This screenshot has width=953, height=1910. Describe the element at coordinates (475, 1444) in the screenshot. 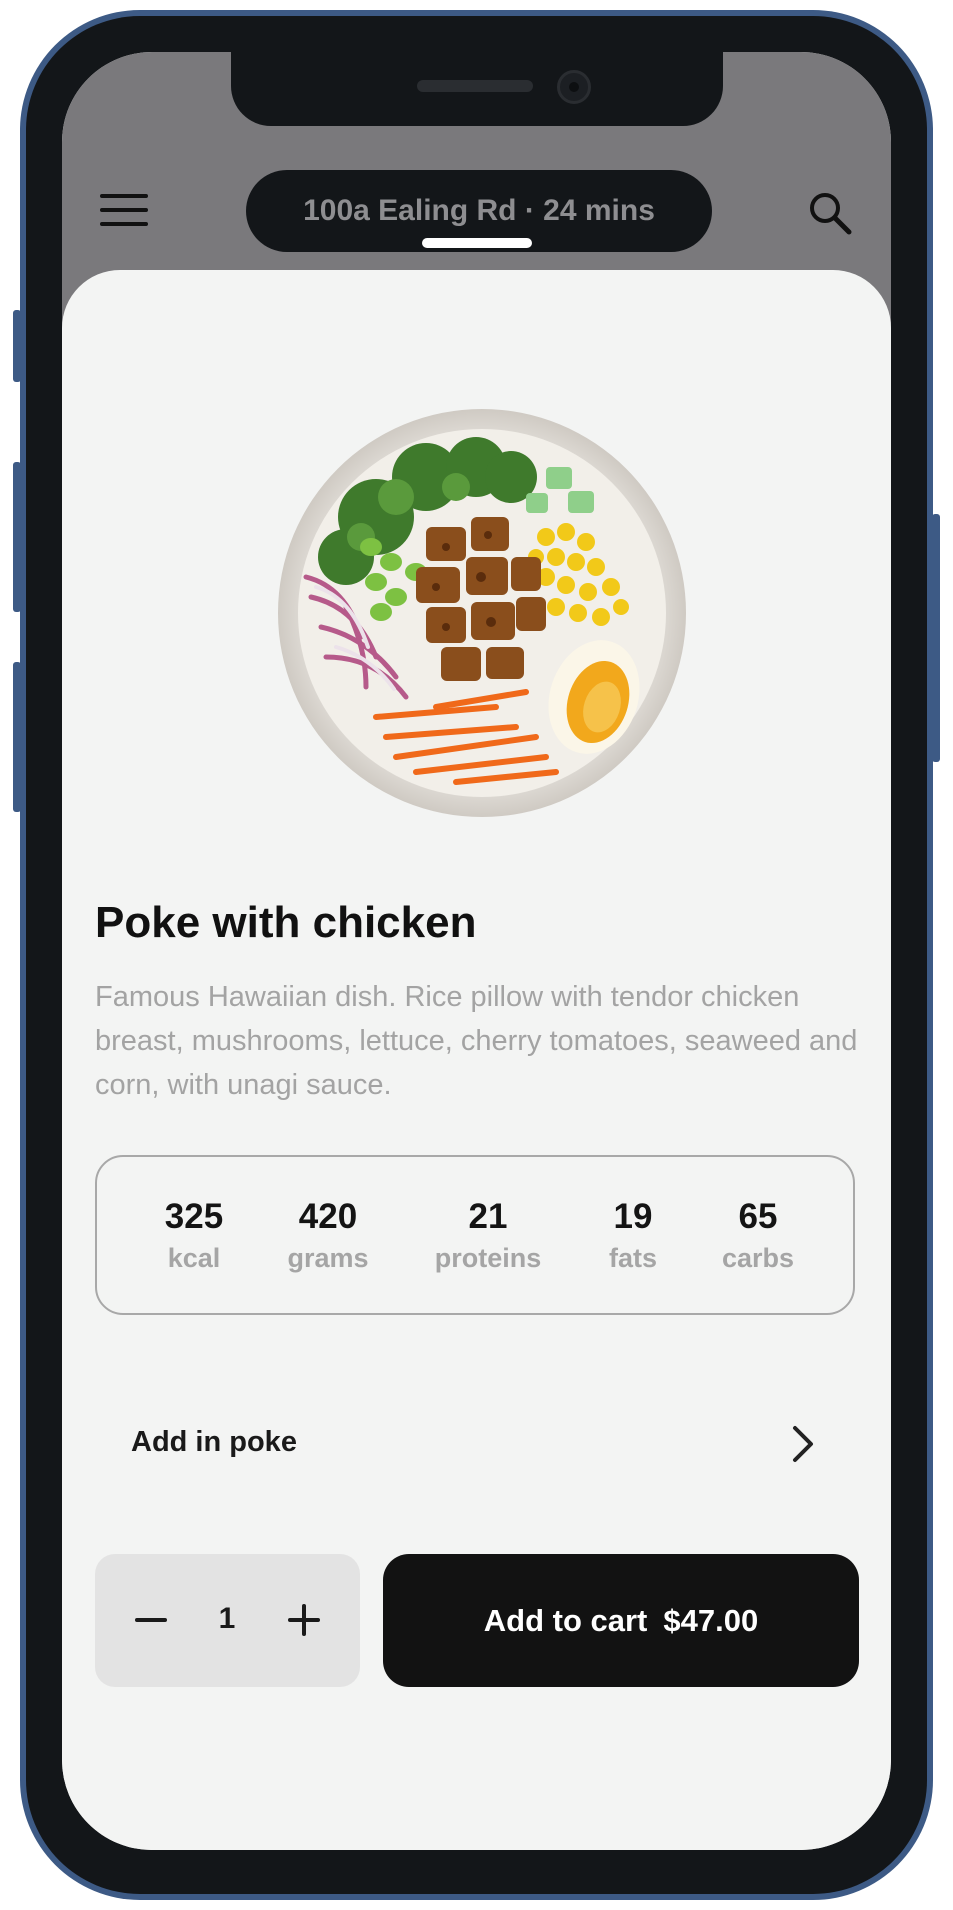

I see `add-in-poke-row: Add in poke` at that location.